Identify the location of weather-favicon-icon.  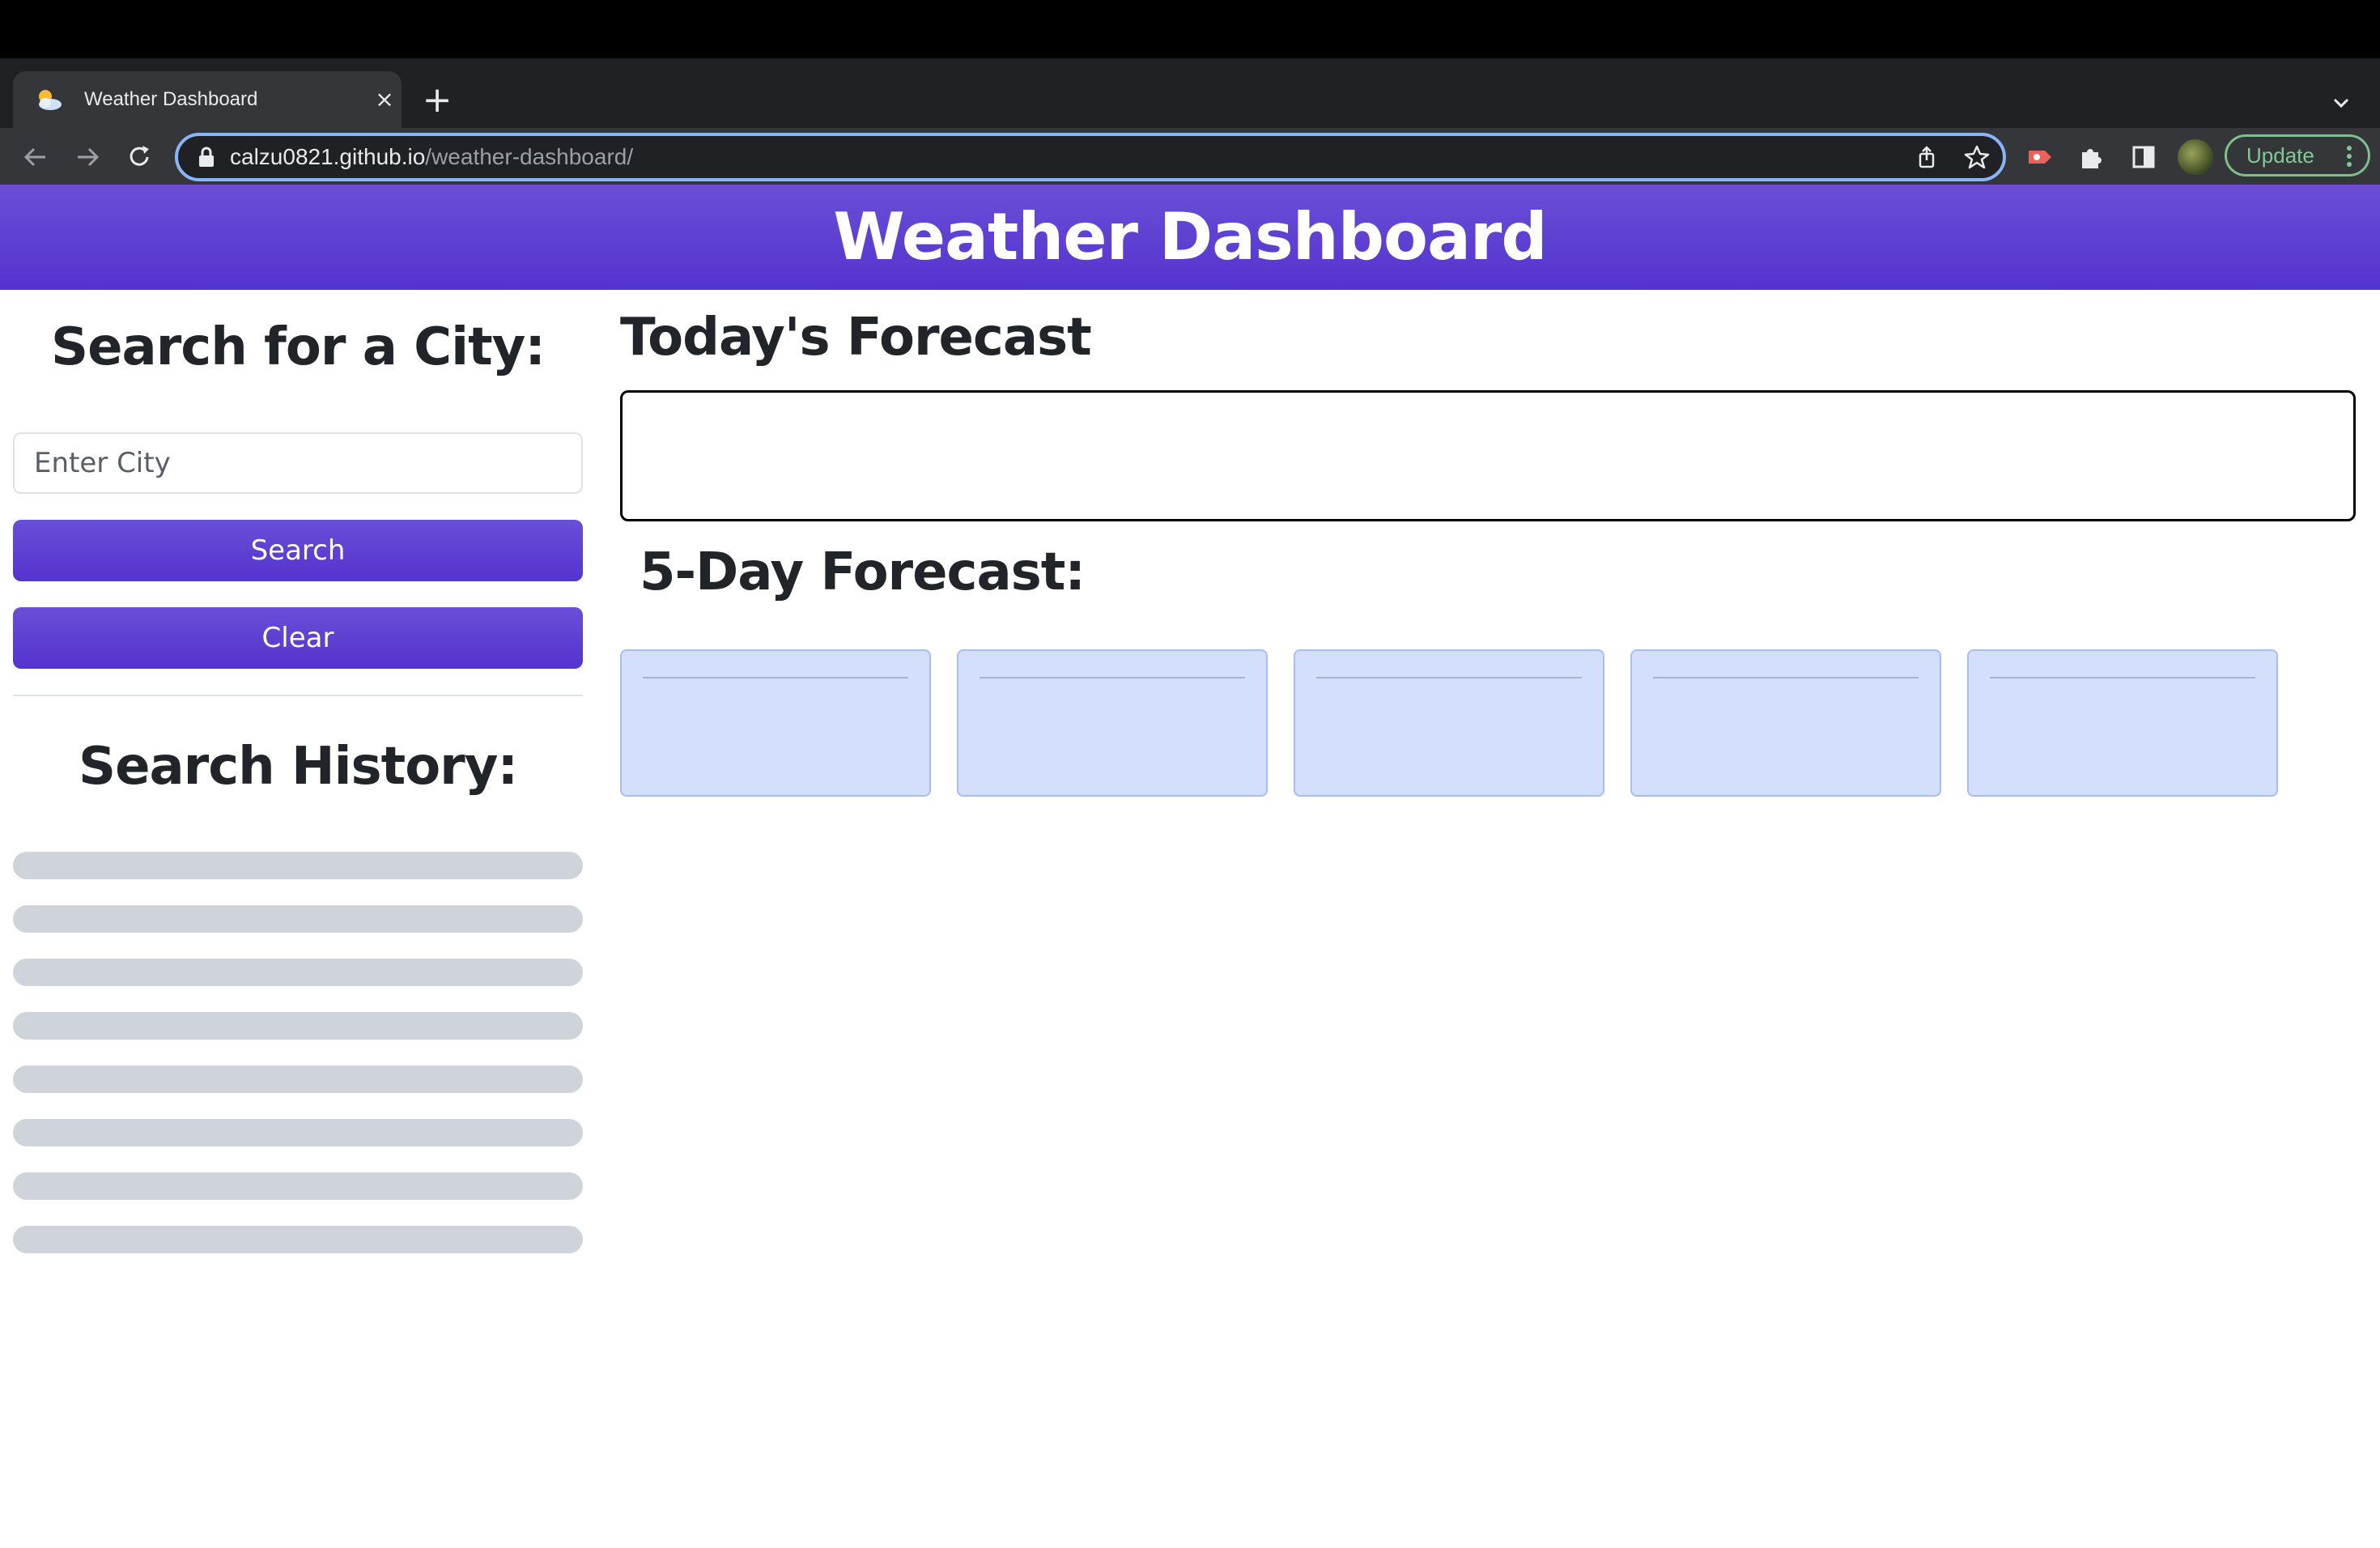
(50, 100).